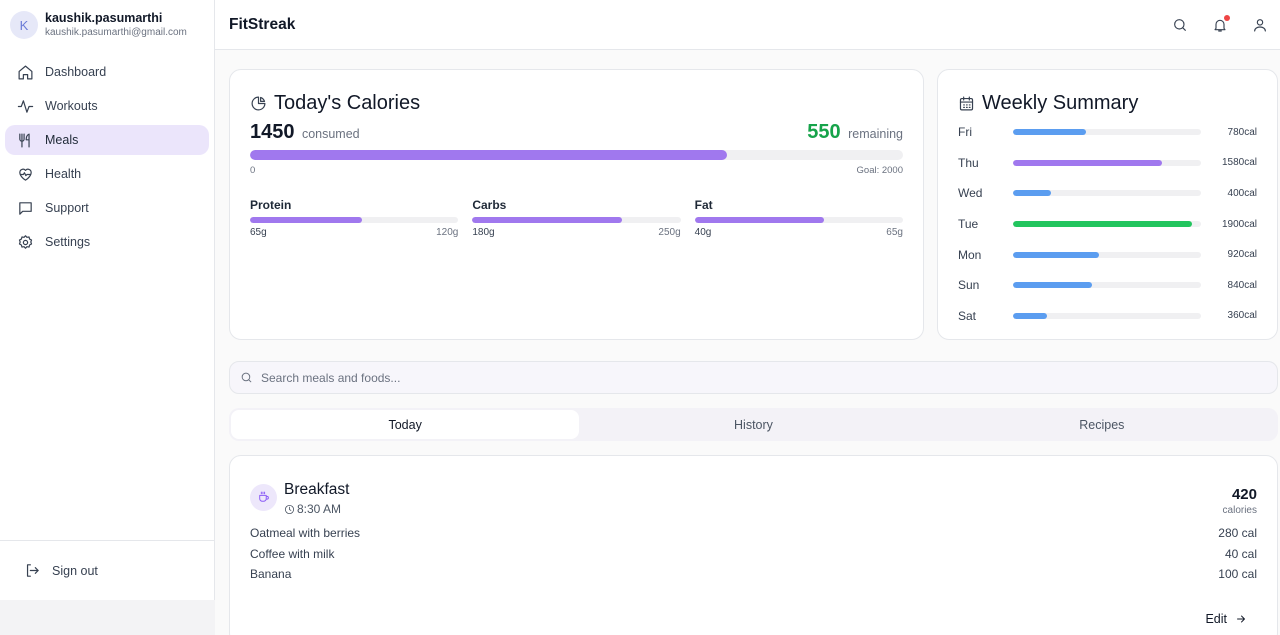  What do you see at coordinates (965, 132) in the screenshot?
I see `day-label: Fri` at bounding box center [965, 132].